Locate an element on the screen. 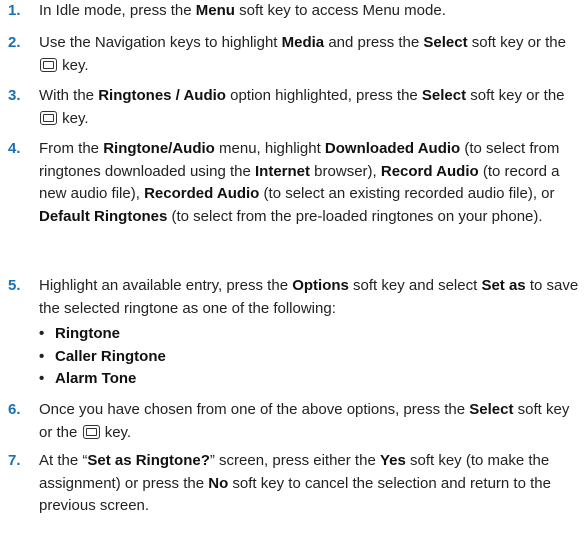 This screenshot has height=535, width=587. step-number: 7. is located at coordinates (14, 460).